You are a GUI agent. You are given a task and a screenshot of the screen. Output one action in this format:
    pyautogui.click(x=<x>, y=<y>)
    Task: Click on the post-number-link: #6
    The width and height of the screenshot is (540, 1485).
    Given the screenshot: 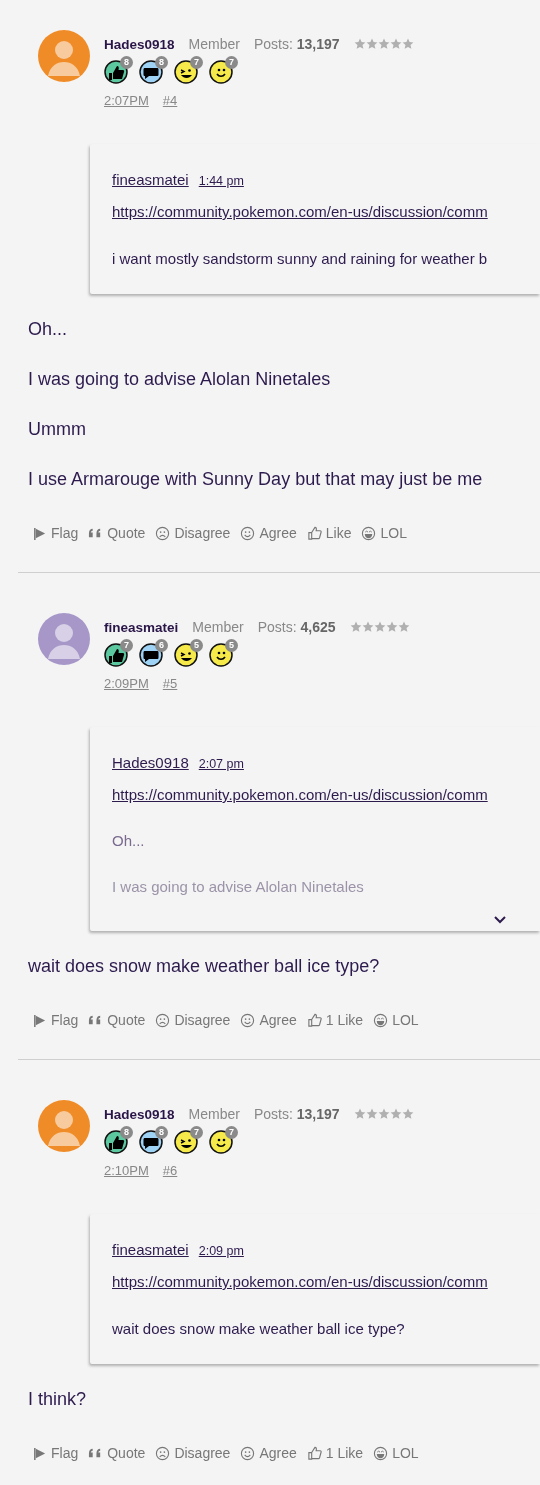 What is the action you would take?
    pyautogui.click(x=170, y=1171)
    